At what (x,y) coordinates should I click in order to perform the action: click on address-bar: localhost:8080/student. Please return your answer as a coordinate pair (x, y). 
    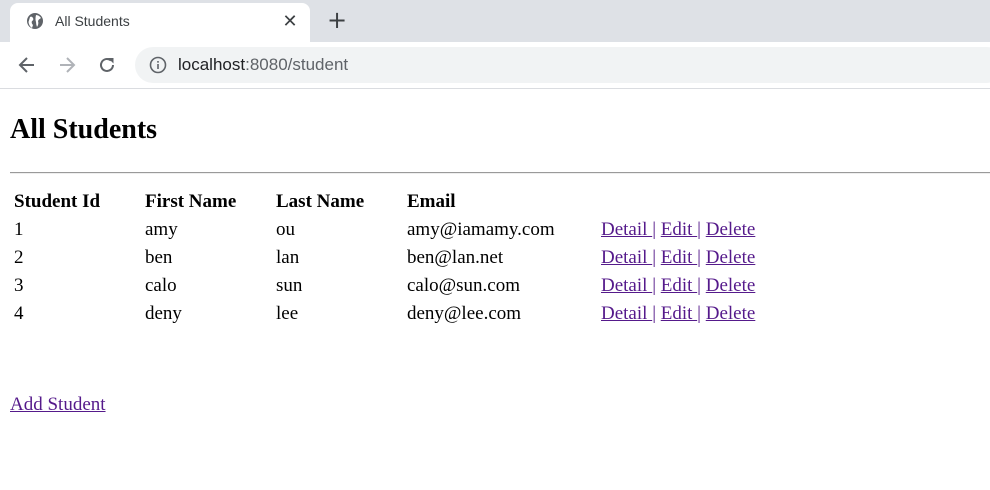
    Looking at the image, I should click on (562, 65).